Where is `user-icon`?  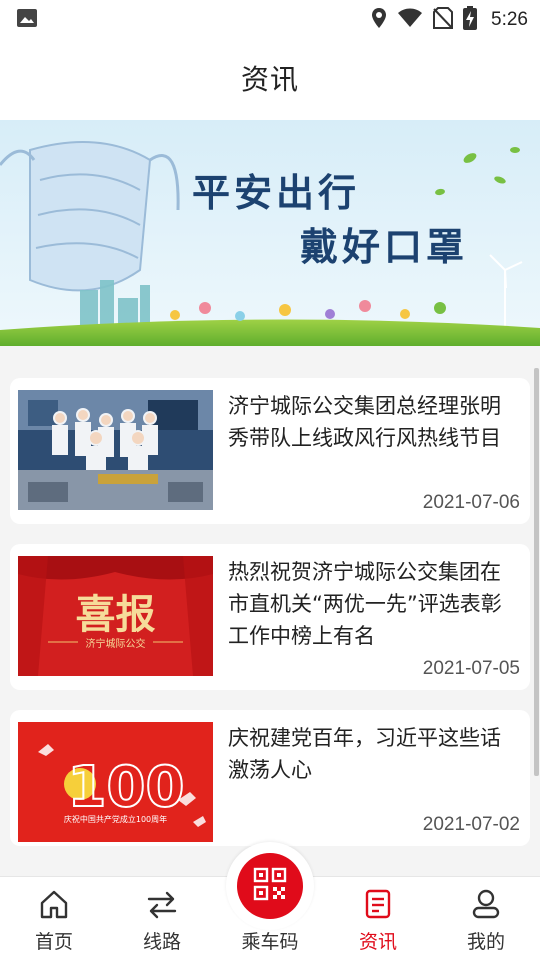 user-icon is located at coordinates (486, 904).